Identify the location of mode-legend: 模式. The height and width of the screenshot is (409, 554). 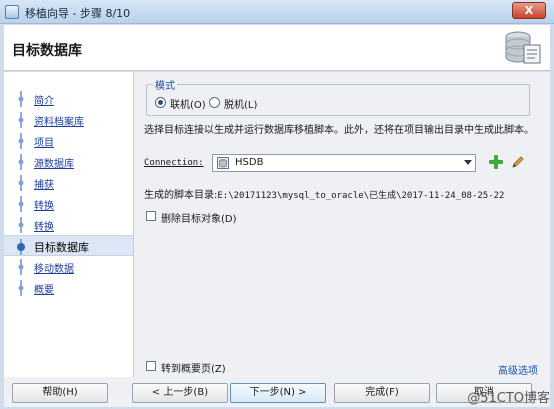
(165, 84).